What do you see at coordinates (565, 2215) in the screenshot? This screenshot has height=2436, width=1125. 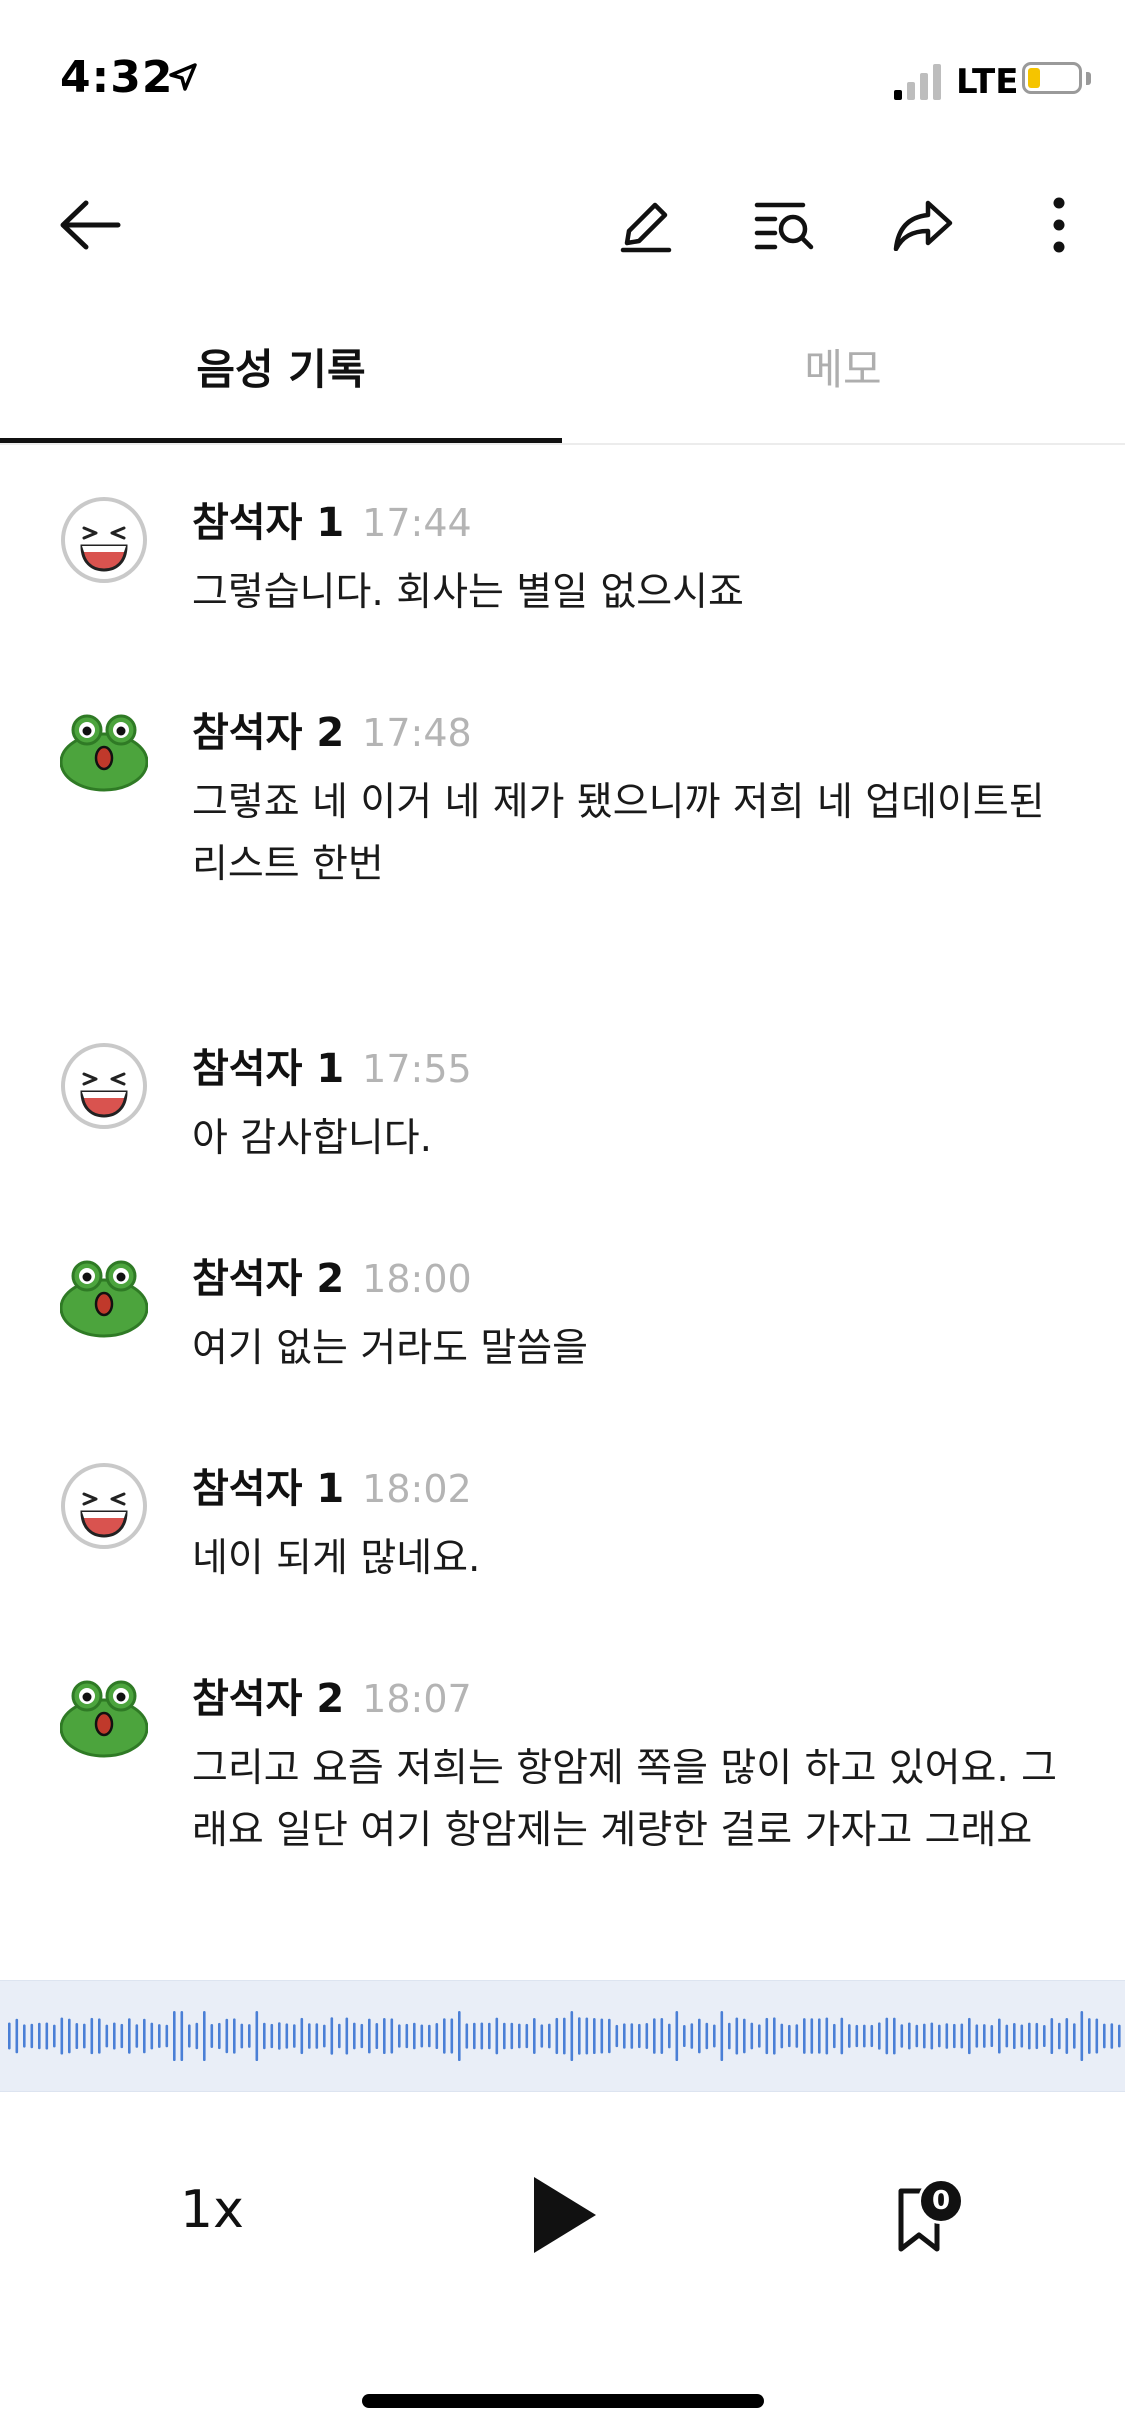 I see `play-icon` at bounding box center [565, 2215].